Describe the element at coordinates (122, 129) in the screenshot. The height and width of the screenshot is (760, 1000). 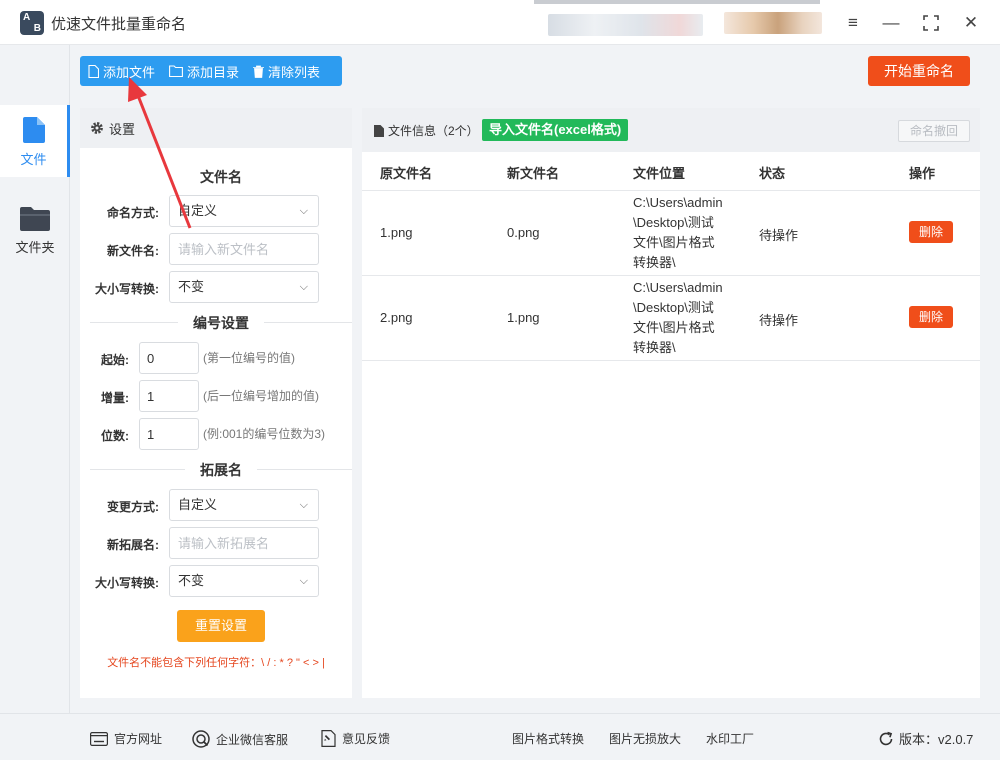
I see `settings-title: 设置` at that location.